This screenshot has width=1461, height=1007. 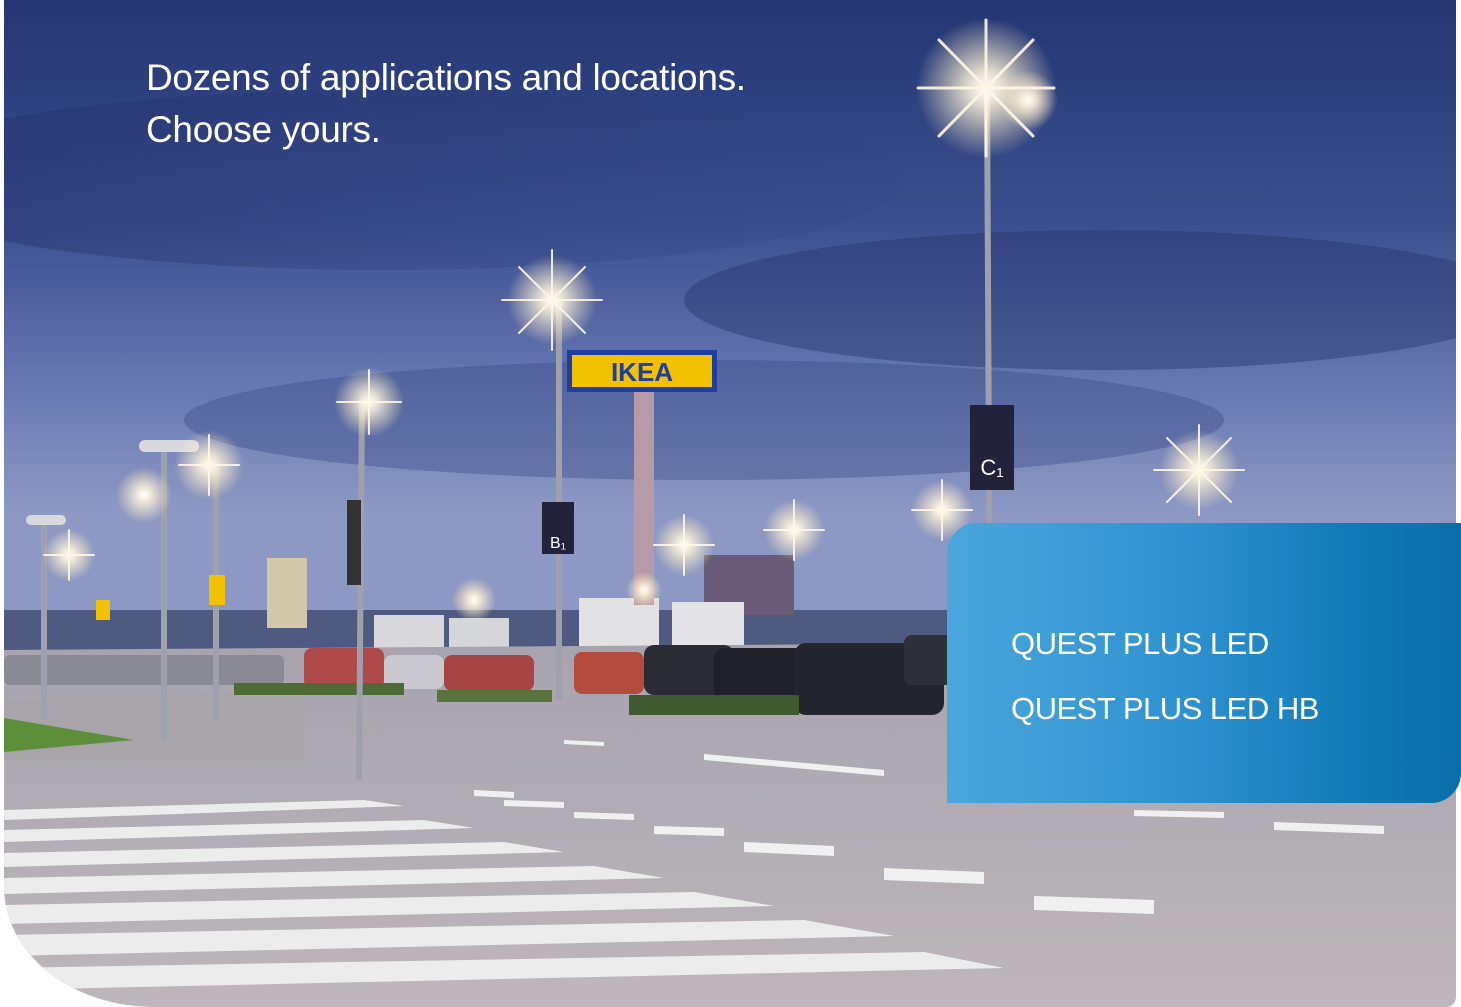 I want to click on product-panel: QUEST PLUS LED QUEST PLUS LED HB, so click(x=1204, y=663).